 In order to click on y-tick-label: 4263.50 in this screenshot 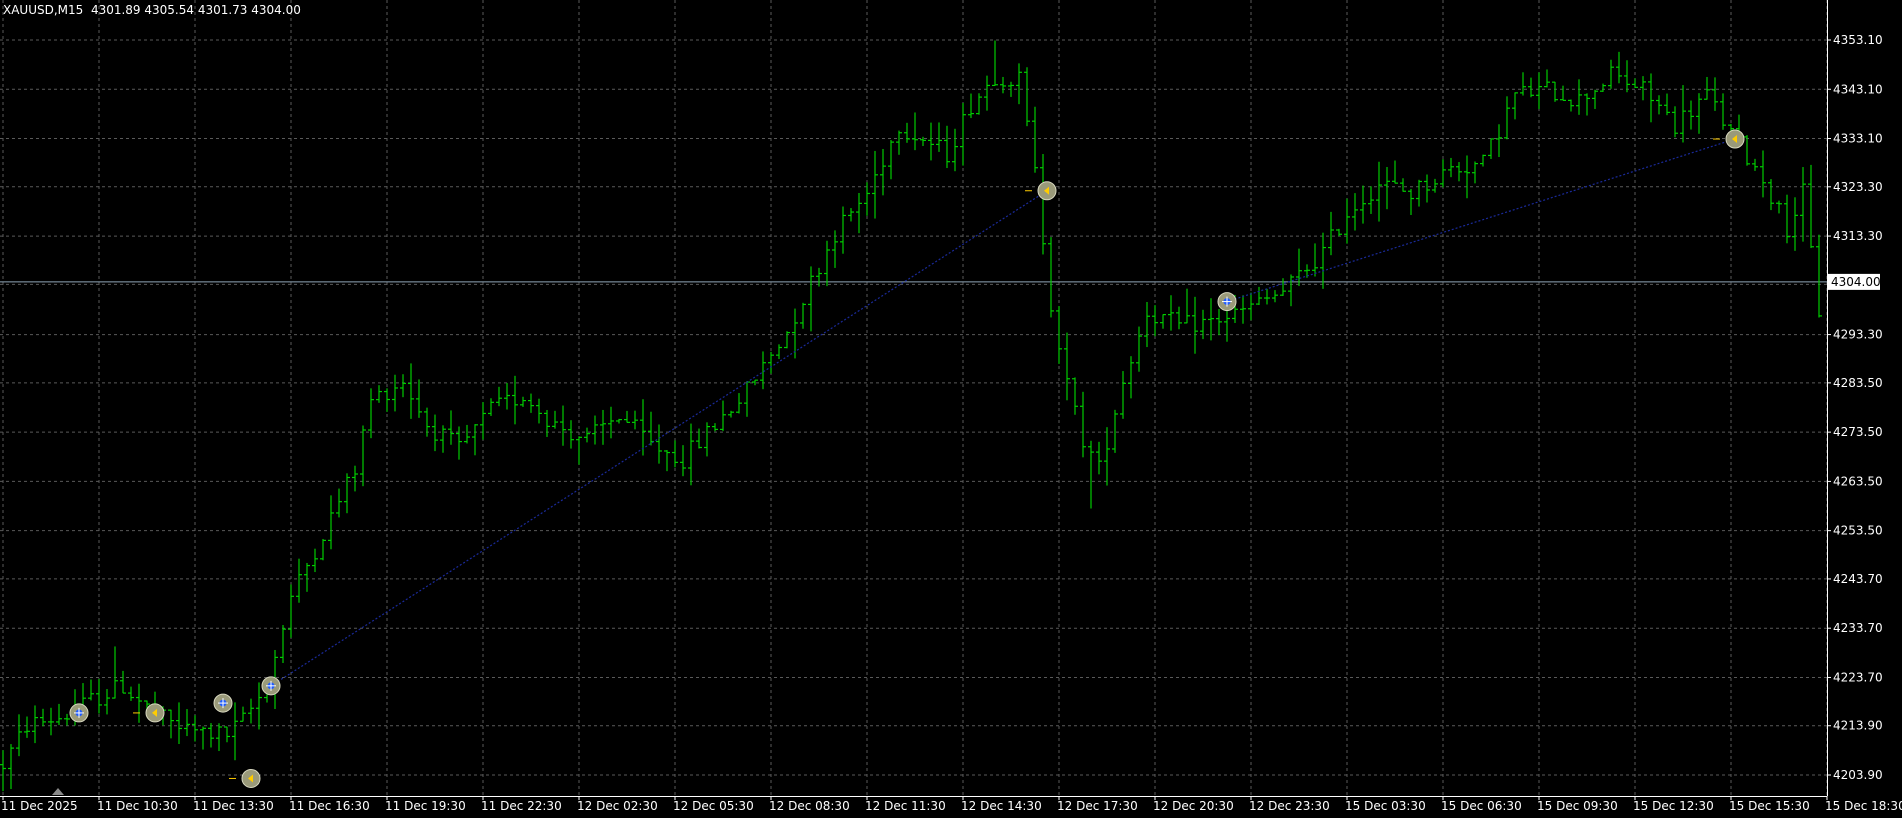, I will do `click(1858, 481)`.